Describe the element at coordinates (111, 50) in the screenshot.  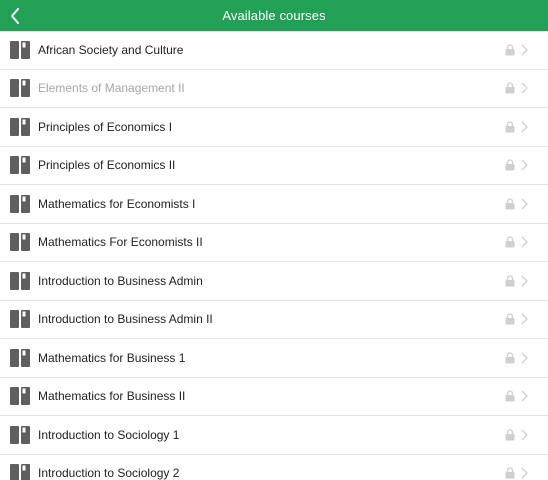
I see `course-title: African Society and Culture` at that location.